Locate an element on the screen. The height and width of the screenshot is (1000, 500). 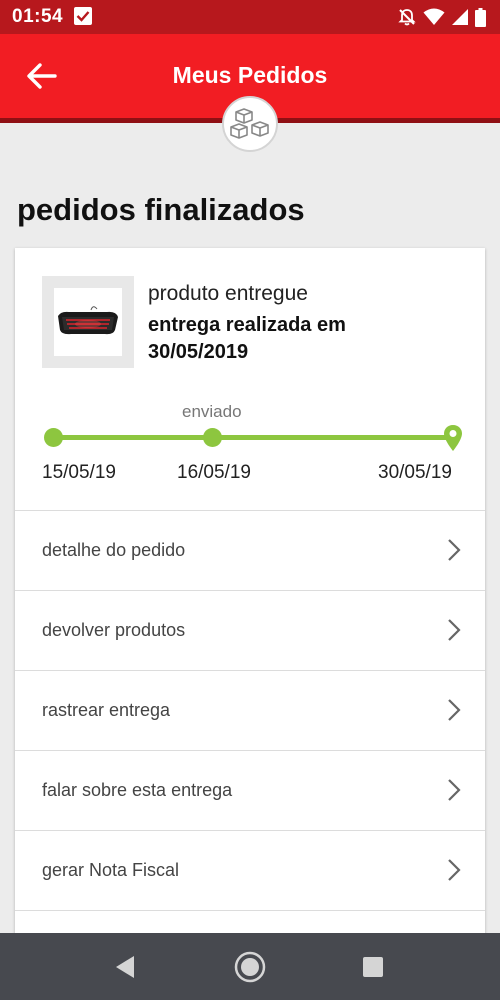
delivery-date: entrega realizada em 30/05/2019 is located at coordinates (247, 338).